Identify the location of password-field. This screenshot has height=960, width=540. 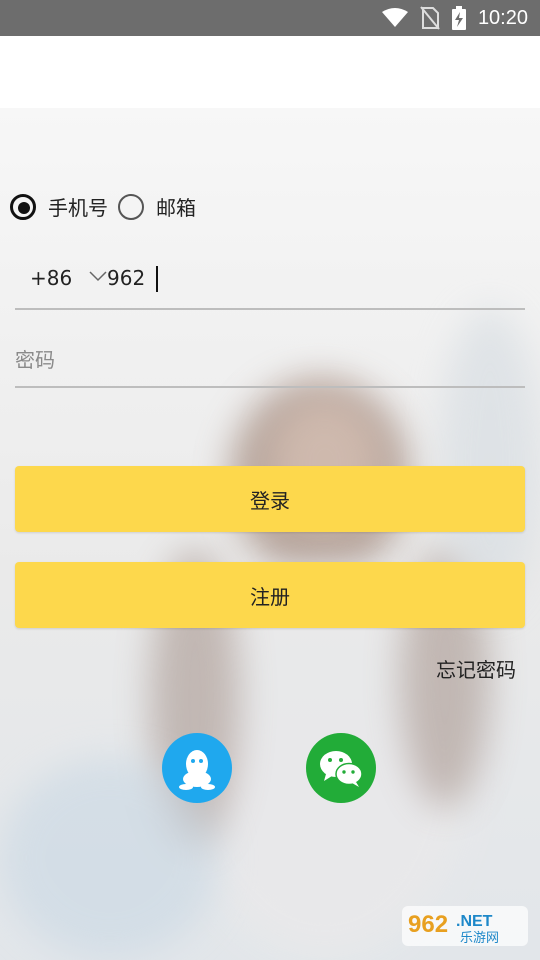
(270, 364).